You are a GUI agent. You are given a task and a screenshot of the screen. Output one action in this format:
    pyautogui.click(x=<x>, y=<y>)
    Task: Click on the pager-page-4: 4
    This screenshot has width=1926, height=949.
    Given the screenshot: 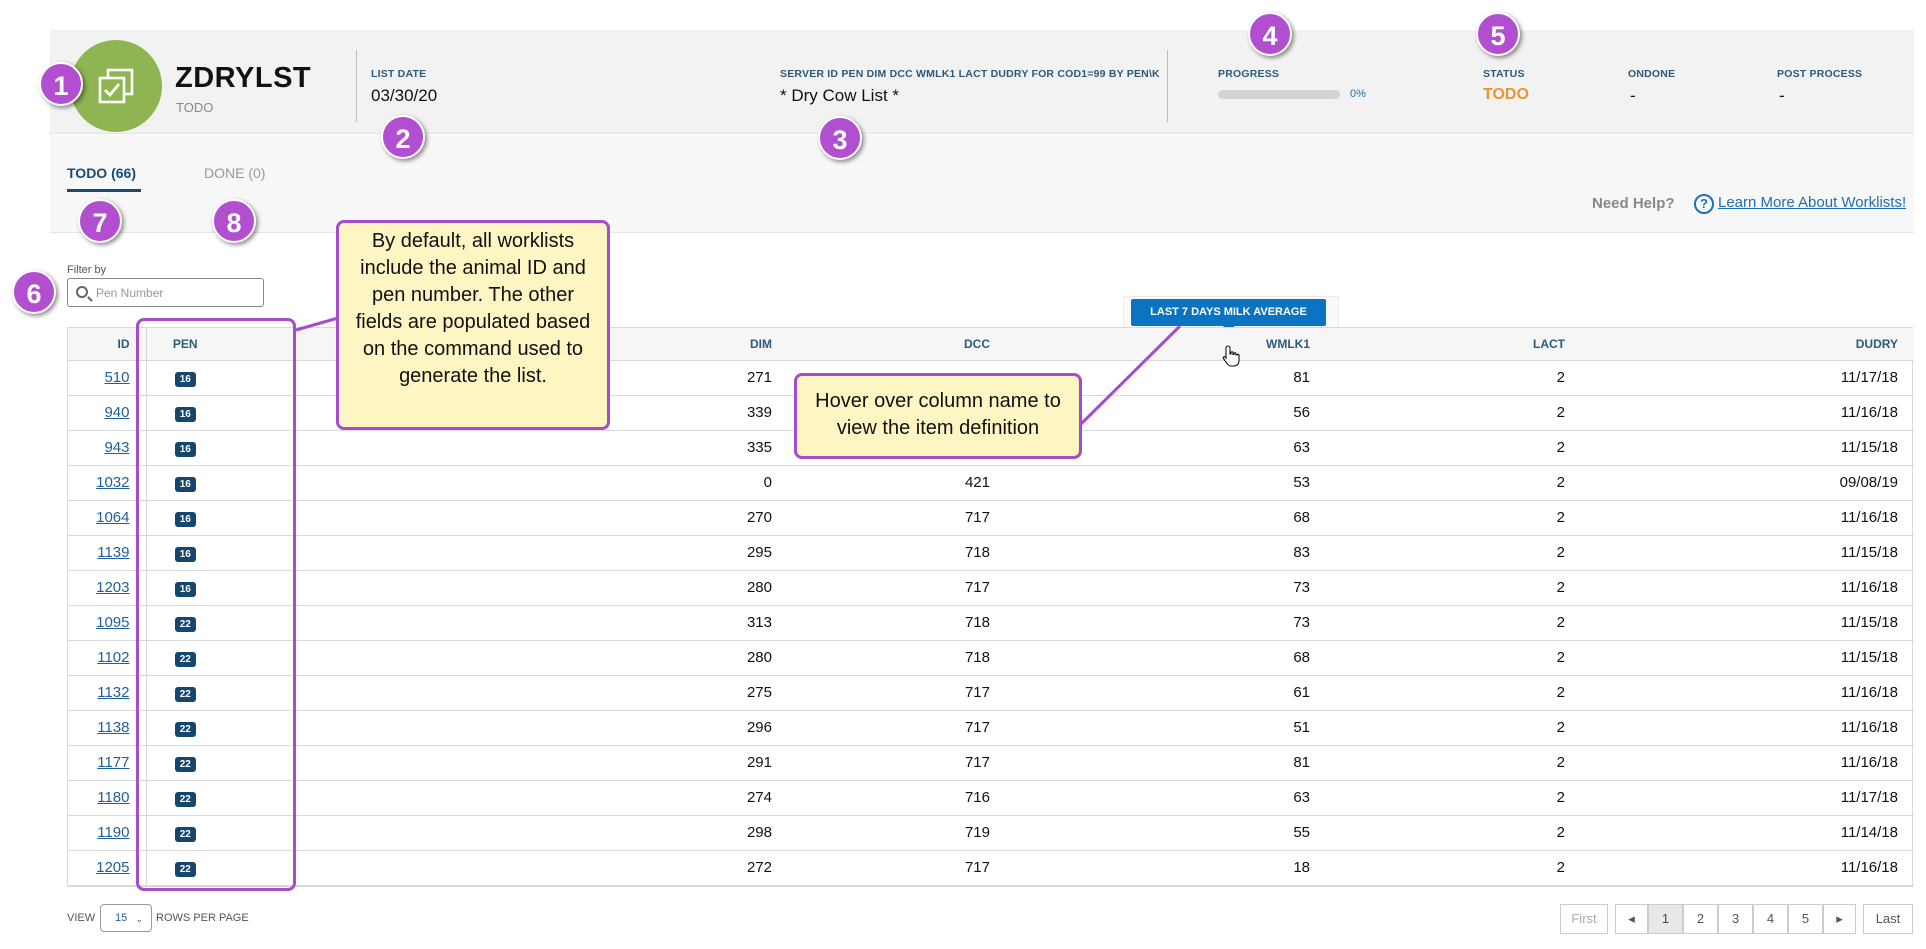 What is the action you would take?
    pyautogui.click(x=1770, y=919)
    